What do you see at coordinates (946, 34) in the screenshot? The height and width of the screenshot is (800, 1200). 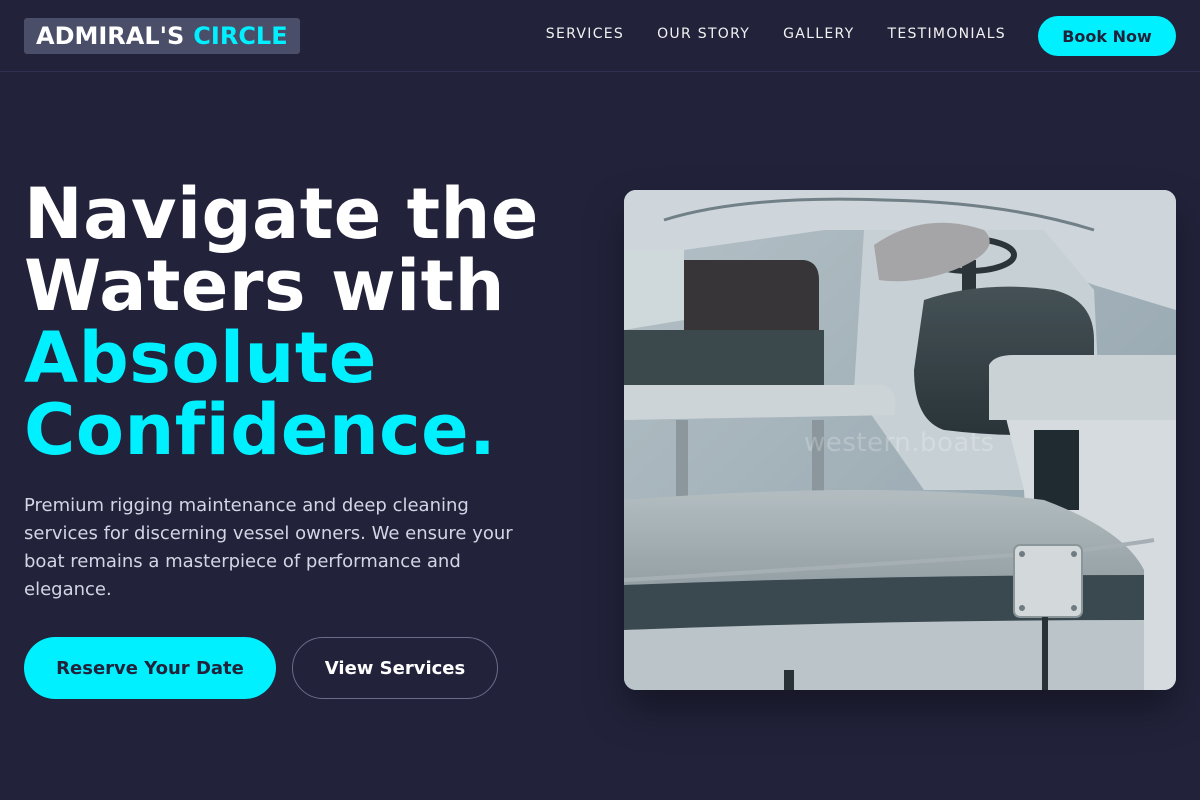 I see `nav-link-testimonials: TESTIMONIALS` at bounding box center [946, 34].